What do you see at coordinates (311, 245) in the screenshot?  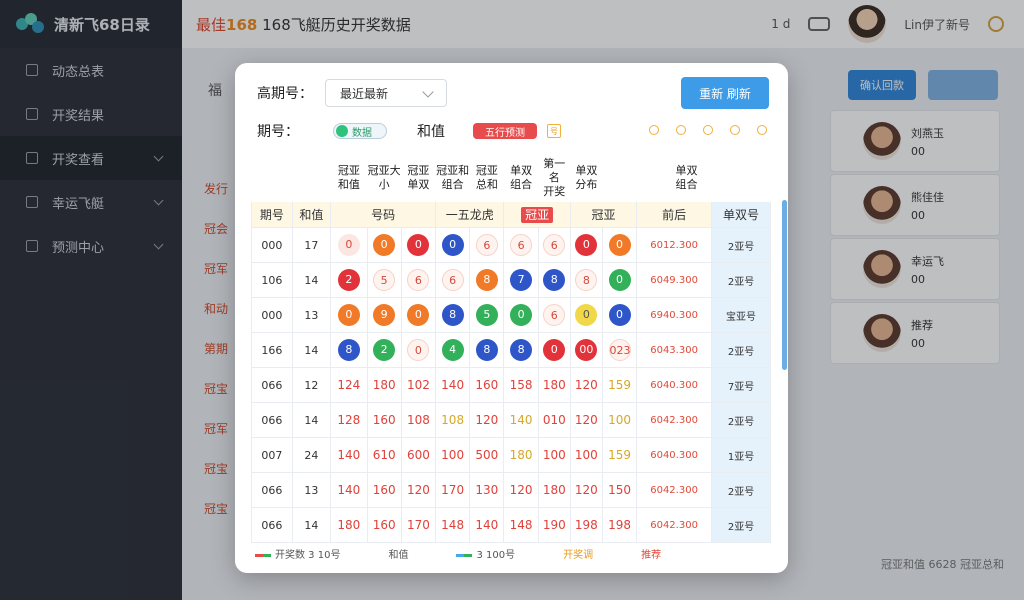 I see `sum-cell: 17` at bounding box center [311, 245].